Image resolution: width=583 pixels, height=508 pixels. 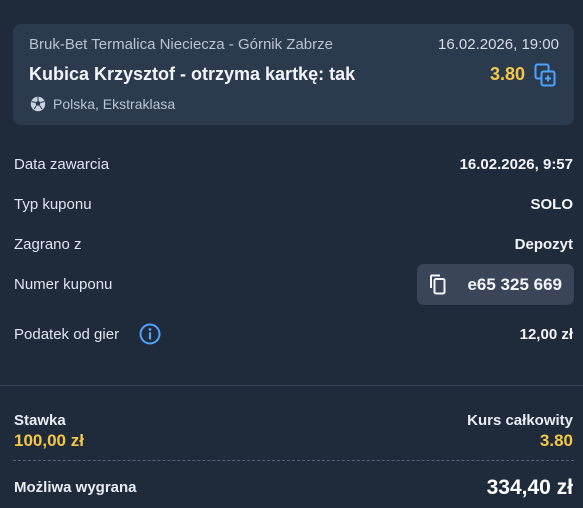 What do you see at coordinates (551, 204) in the screenshot?
I see `coupon-type-value: SOLO` at bounding box center [551, 204].